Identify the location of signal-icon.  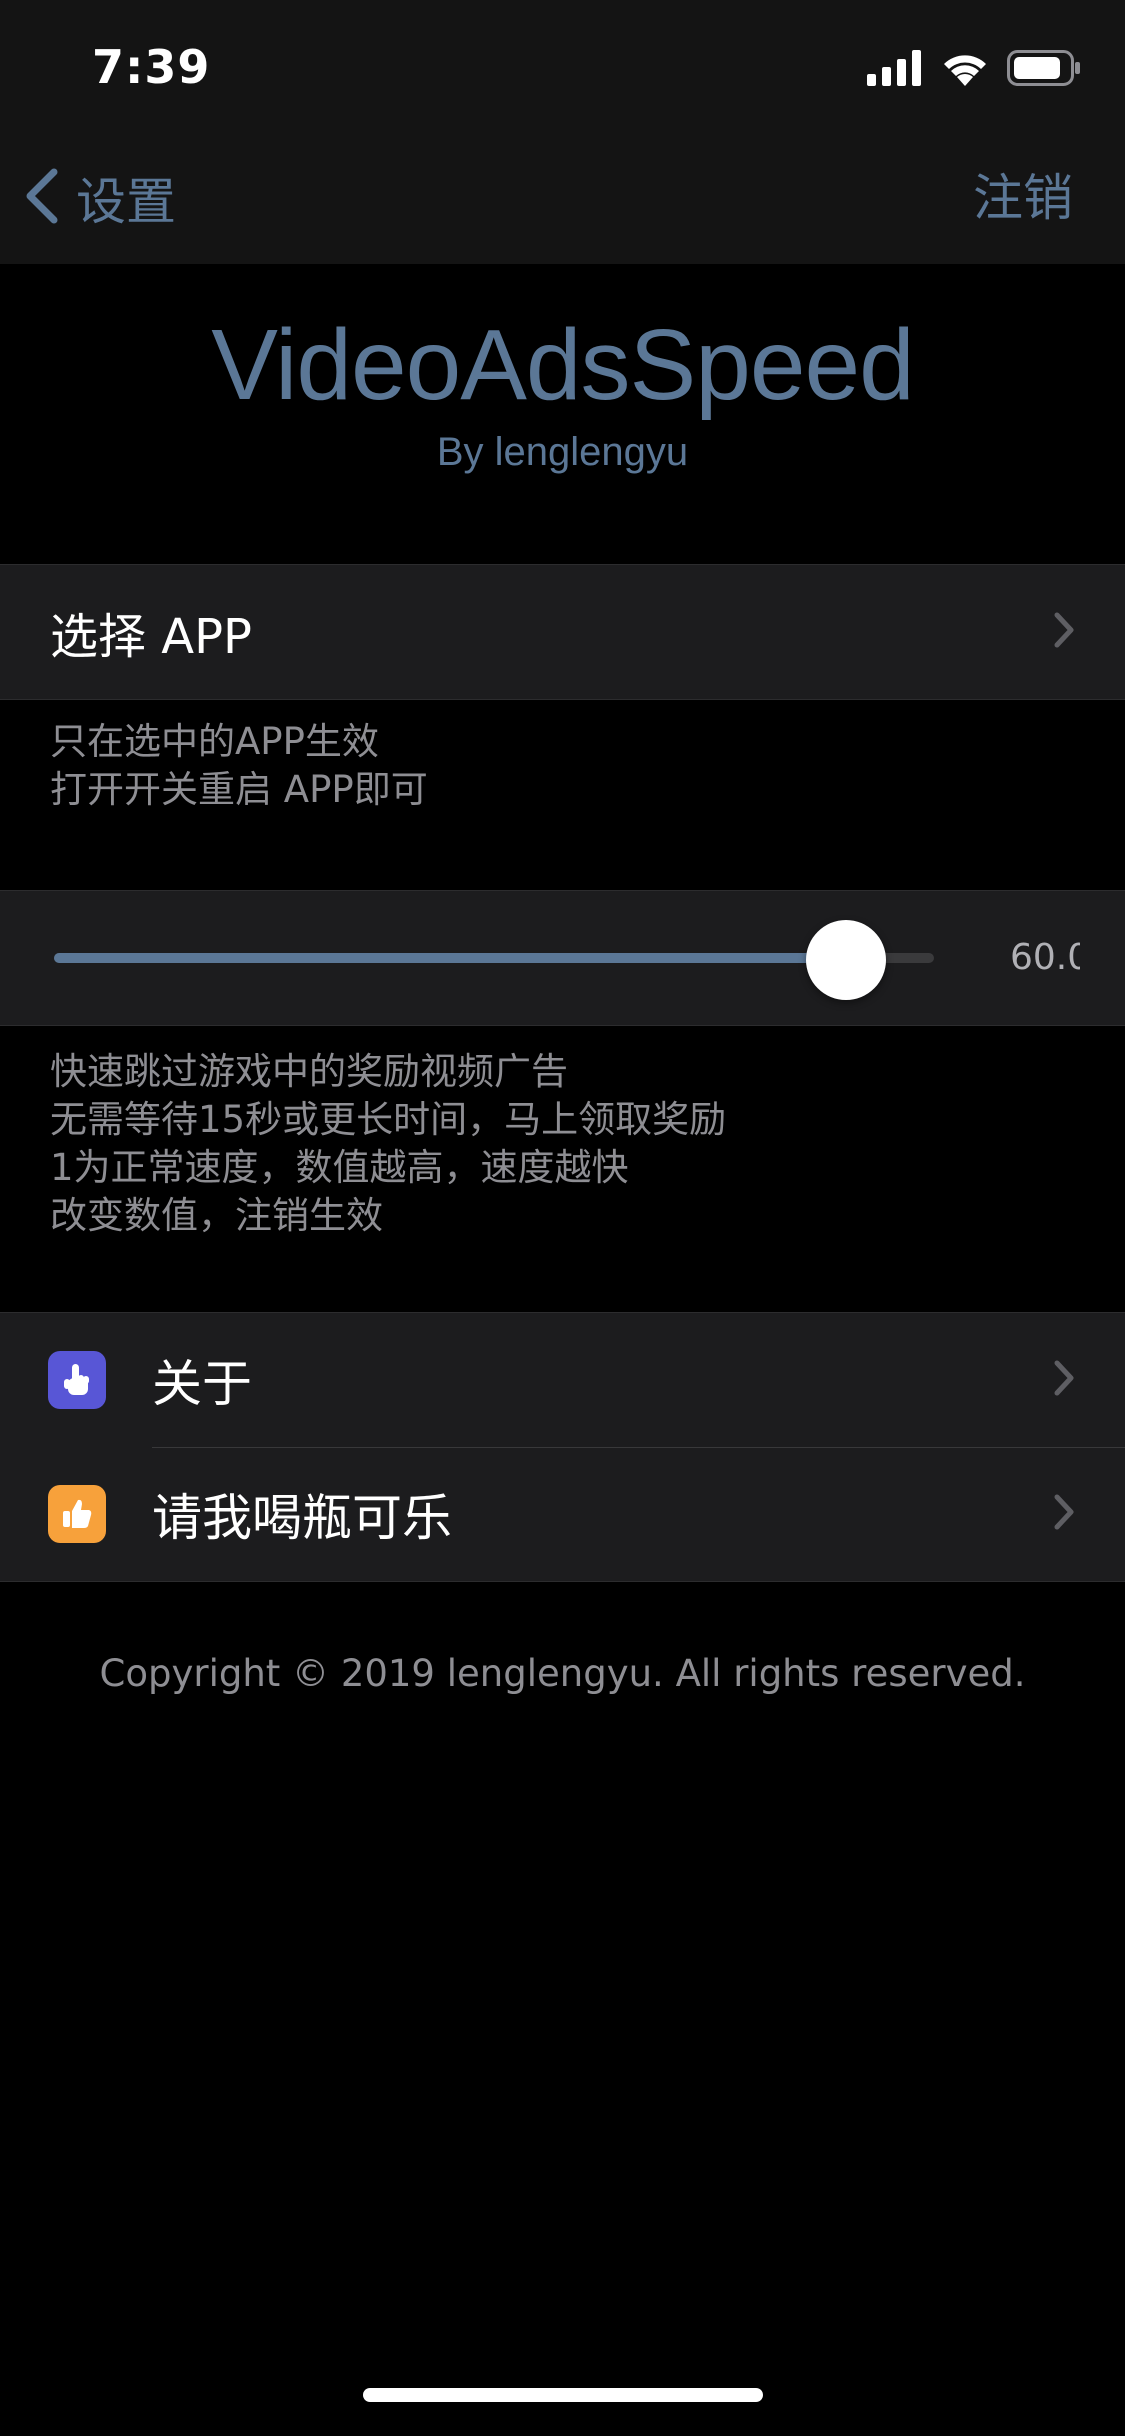
(895, 70).